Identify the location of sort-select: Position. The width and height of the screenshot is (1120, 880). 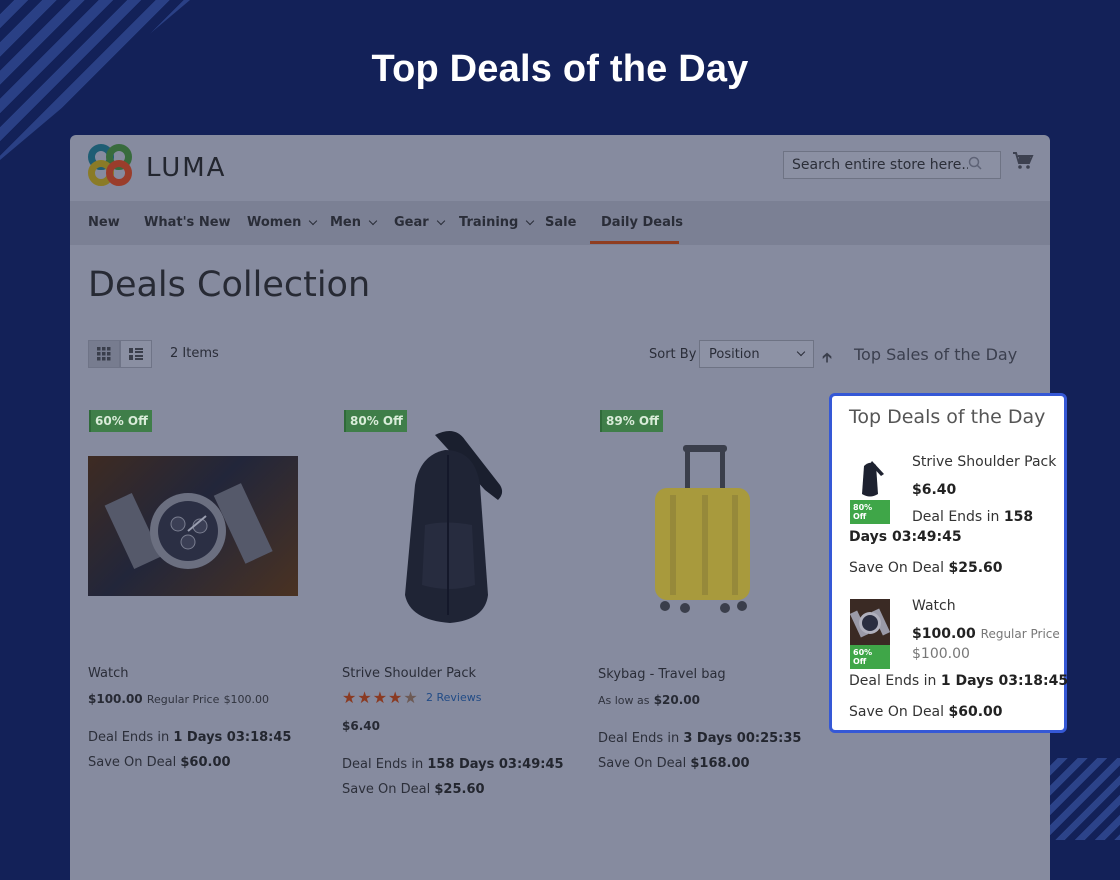
(756, 354).